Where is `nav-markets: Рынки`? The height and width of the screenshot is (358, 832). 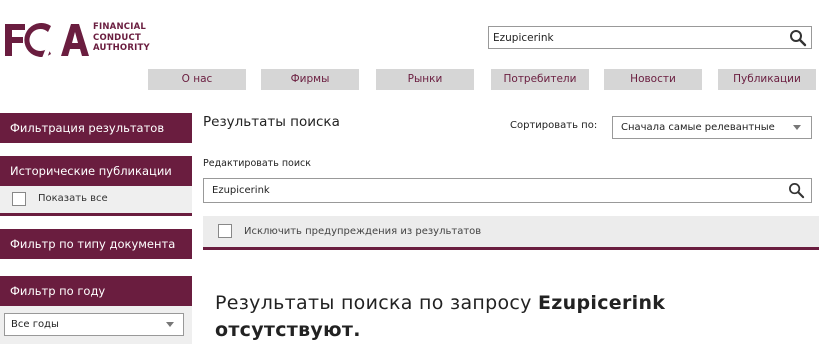 nav-markets: Рынки is located at coordinates (425, 79).